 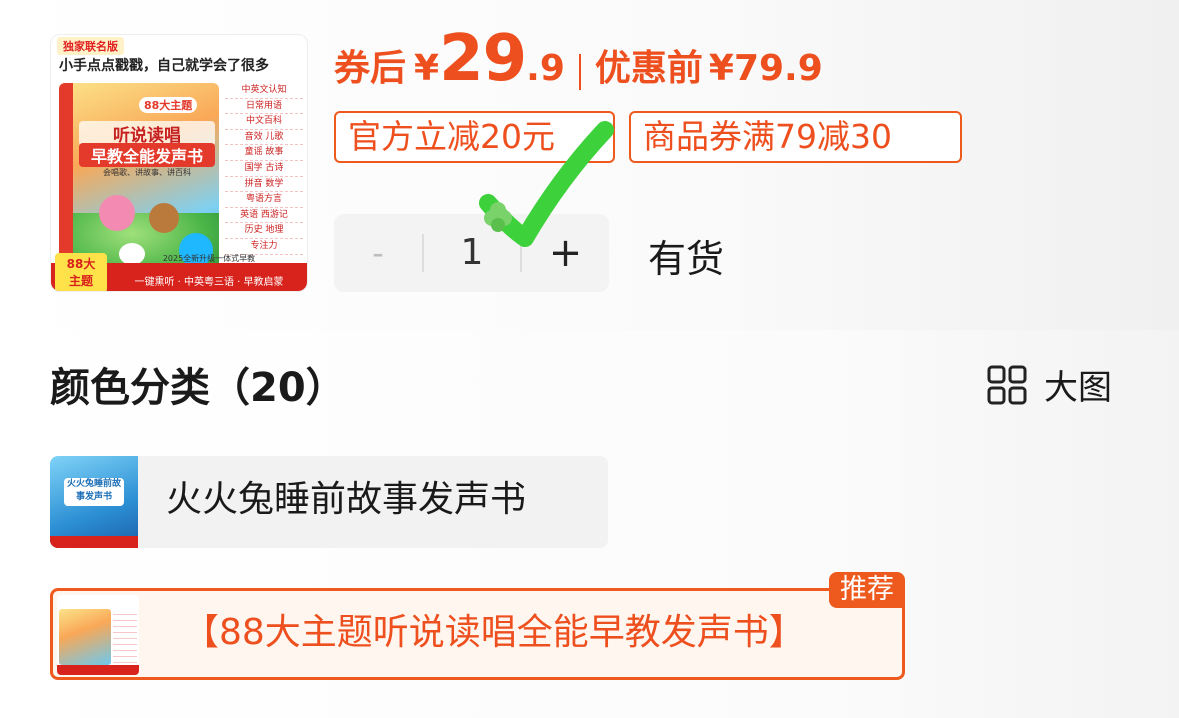 What do you see at coordinates (94, 492) in the screenshot?
I see `variant-thumbnail-title: 火火兔睡前故事发声书` at bounding box center [94, 492].